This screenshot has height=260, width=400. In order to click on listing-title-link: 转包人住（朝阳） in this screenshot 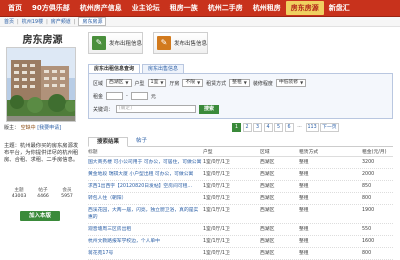, I will do `click(145, 198)`.